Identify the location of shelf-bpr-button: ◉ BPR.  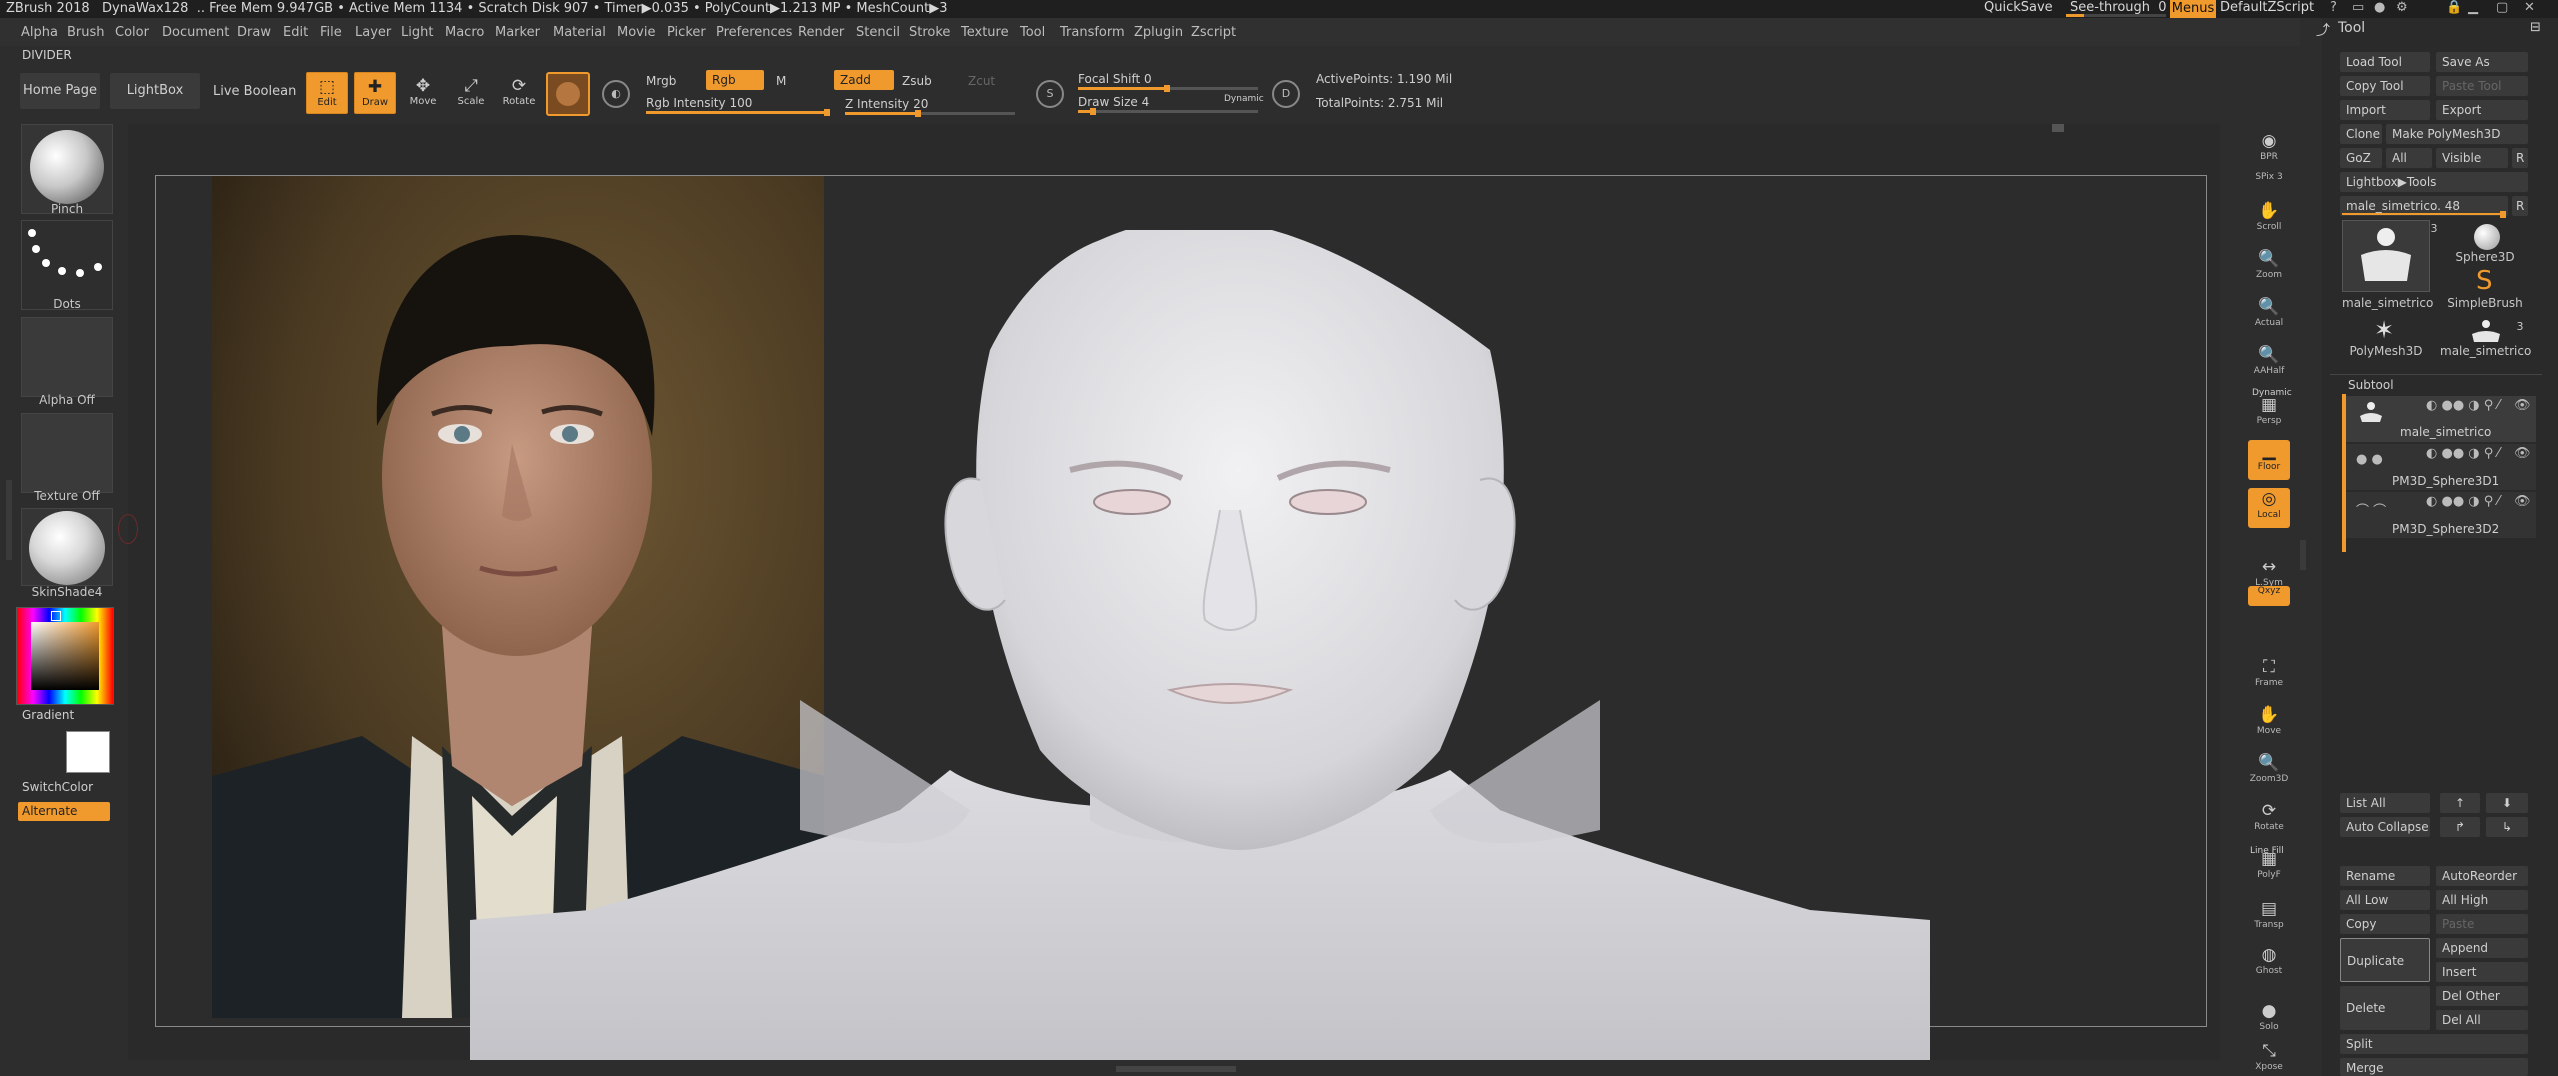
(2269, 150).